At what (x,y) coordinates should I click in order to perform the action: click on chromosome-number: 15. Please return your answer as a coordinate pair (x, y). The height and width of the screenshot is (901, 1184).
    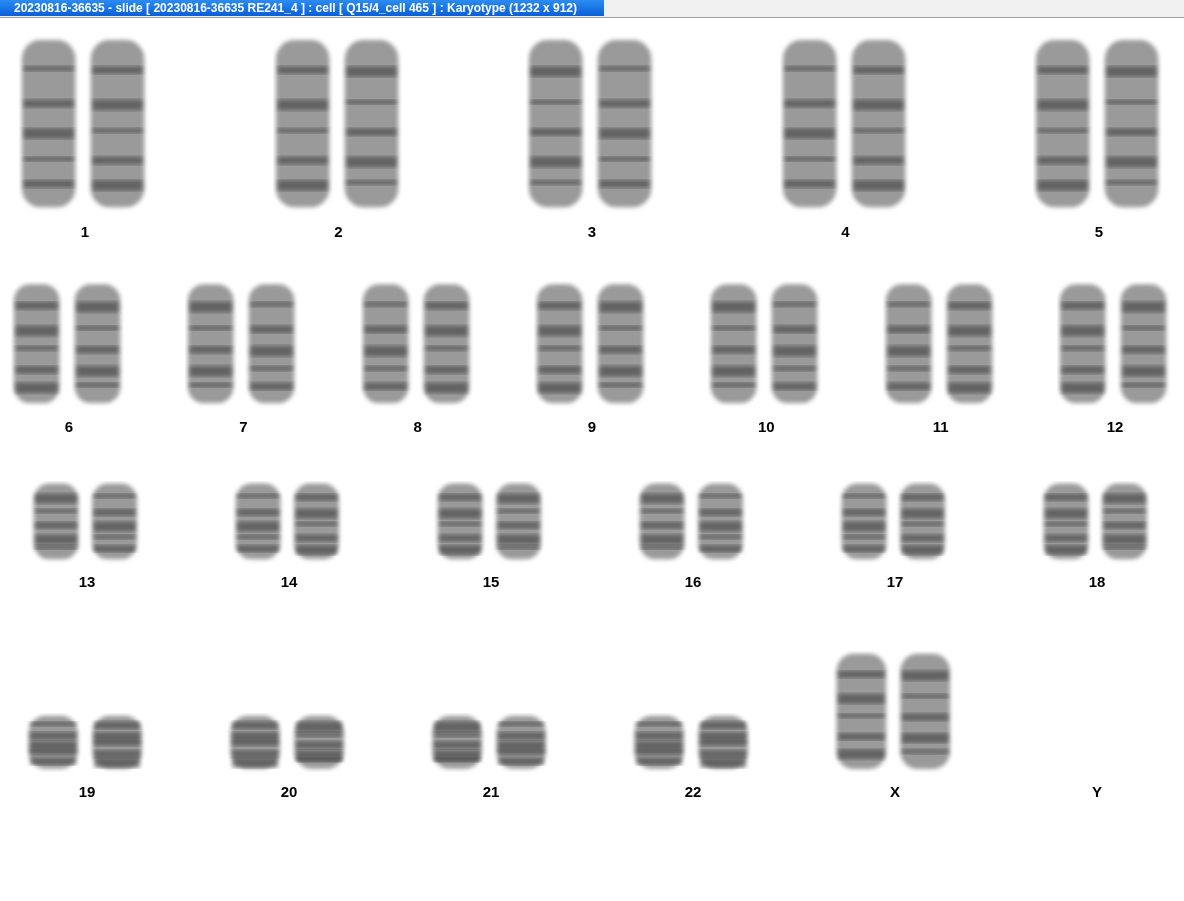
    Looking at the image, I should click on (491, 582).